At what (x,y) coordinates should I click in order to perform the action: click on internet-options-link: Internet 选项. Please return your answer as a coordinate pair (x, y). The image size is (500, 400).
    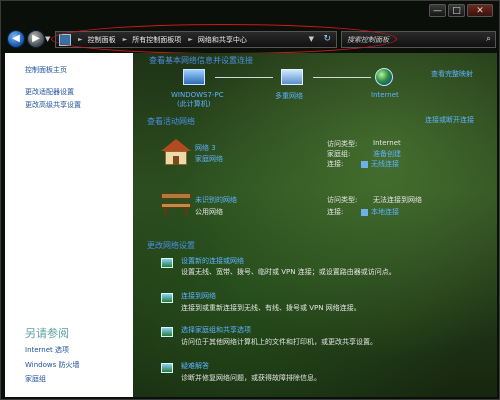
    Looking at the image, I should click on (47, 350).